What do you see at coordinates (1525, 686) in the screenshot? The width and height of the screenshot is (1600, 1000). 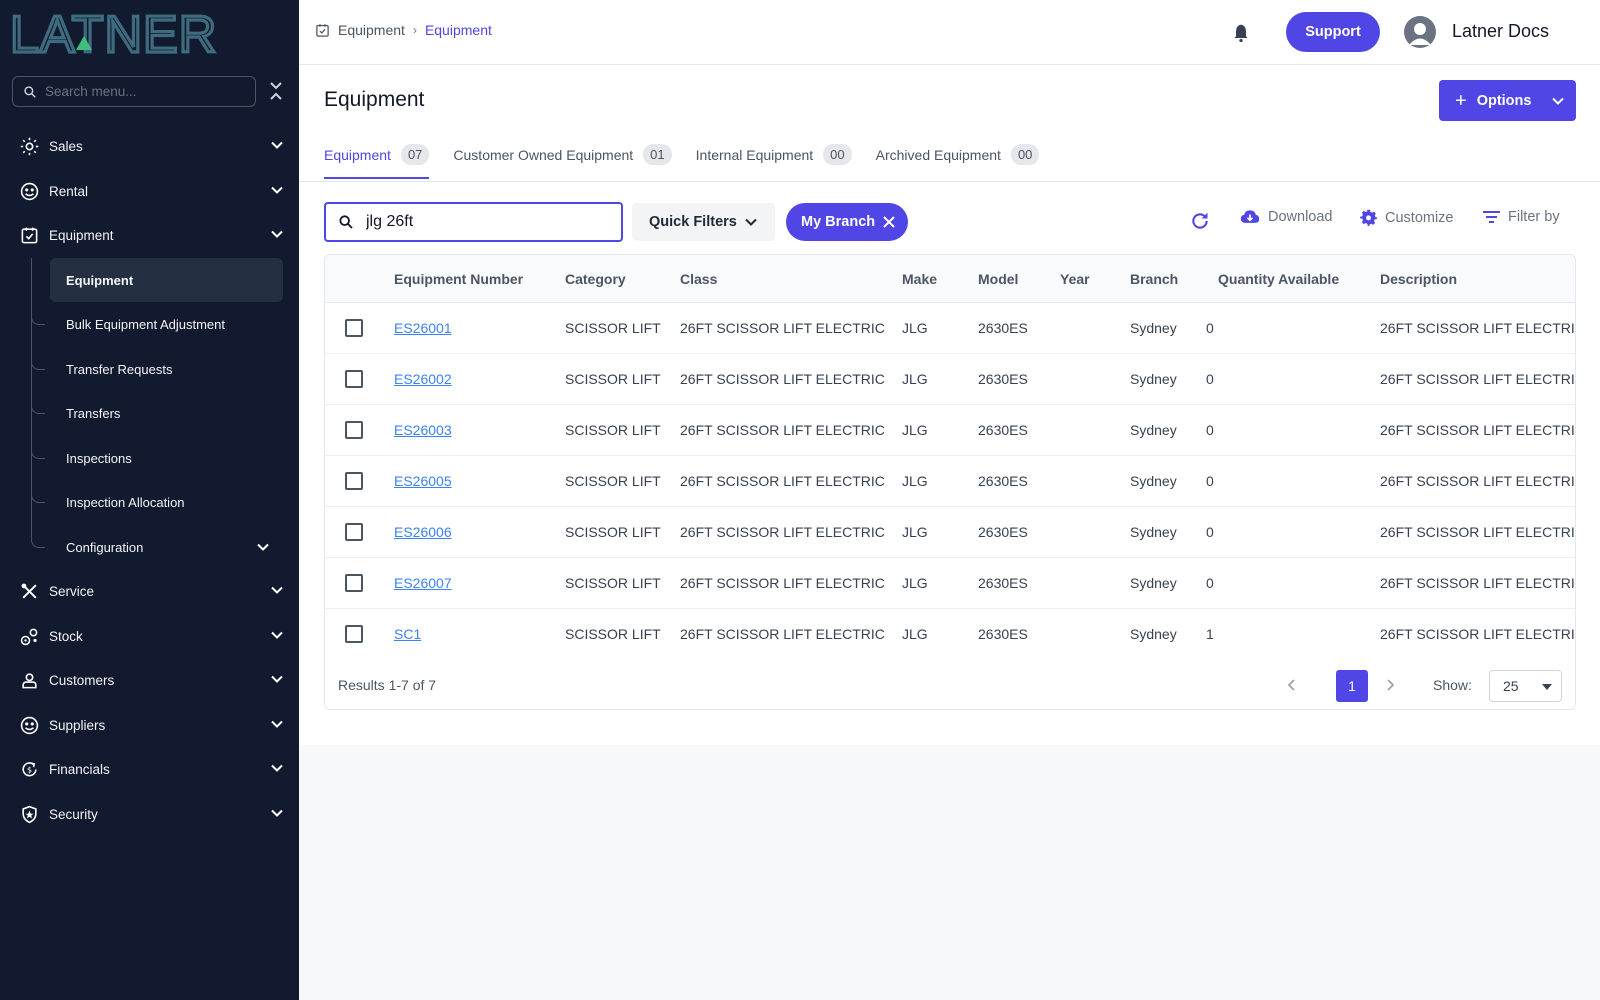 I see `page-size-select: 25` at bounding box center [1525, 686].